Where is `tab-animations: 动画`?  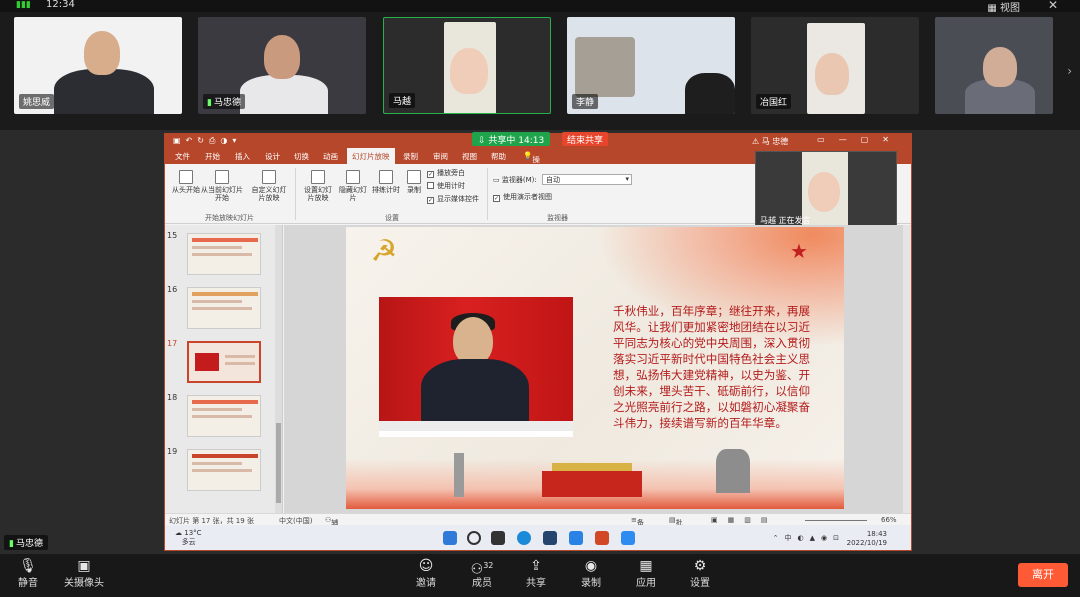 tab-animations: 动画 is located at coordinates (330, 156).